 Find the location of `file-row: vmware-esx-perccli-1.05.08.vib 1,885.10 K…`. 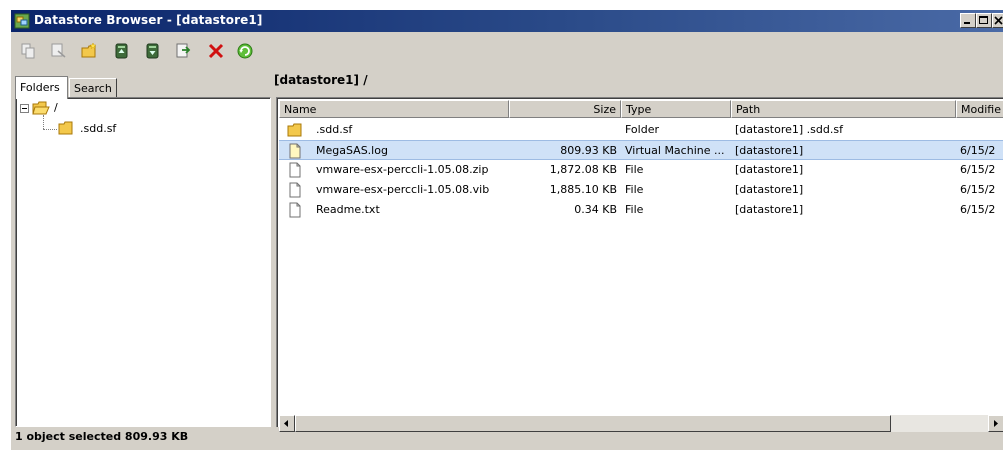

file-row: vmware-esx-perccli-1.05.08.vib 1,885.10 K… is located at coordinates (641, 190).